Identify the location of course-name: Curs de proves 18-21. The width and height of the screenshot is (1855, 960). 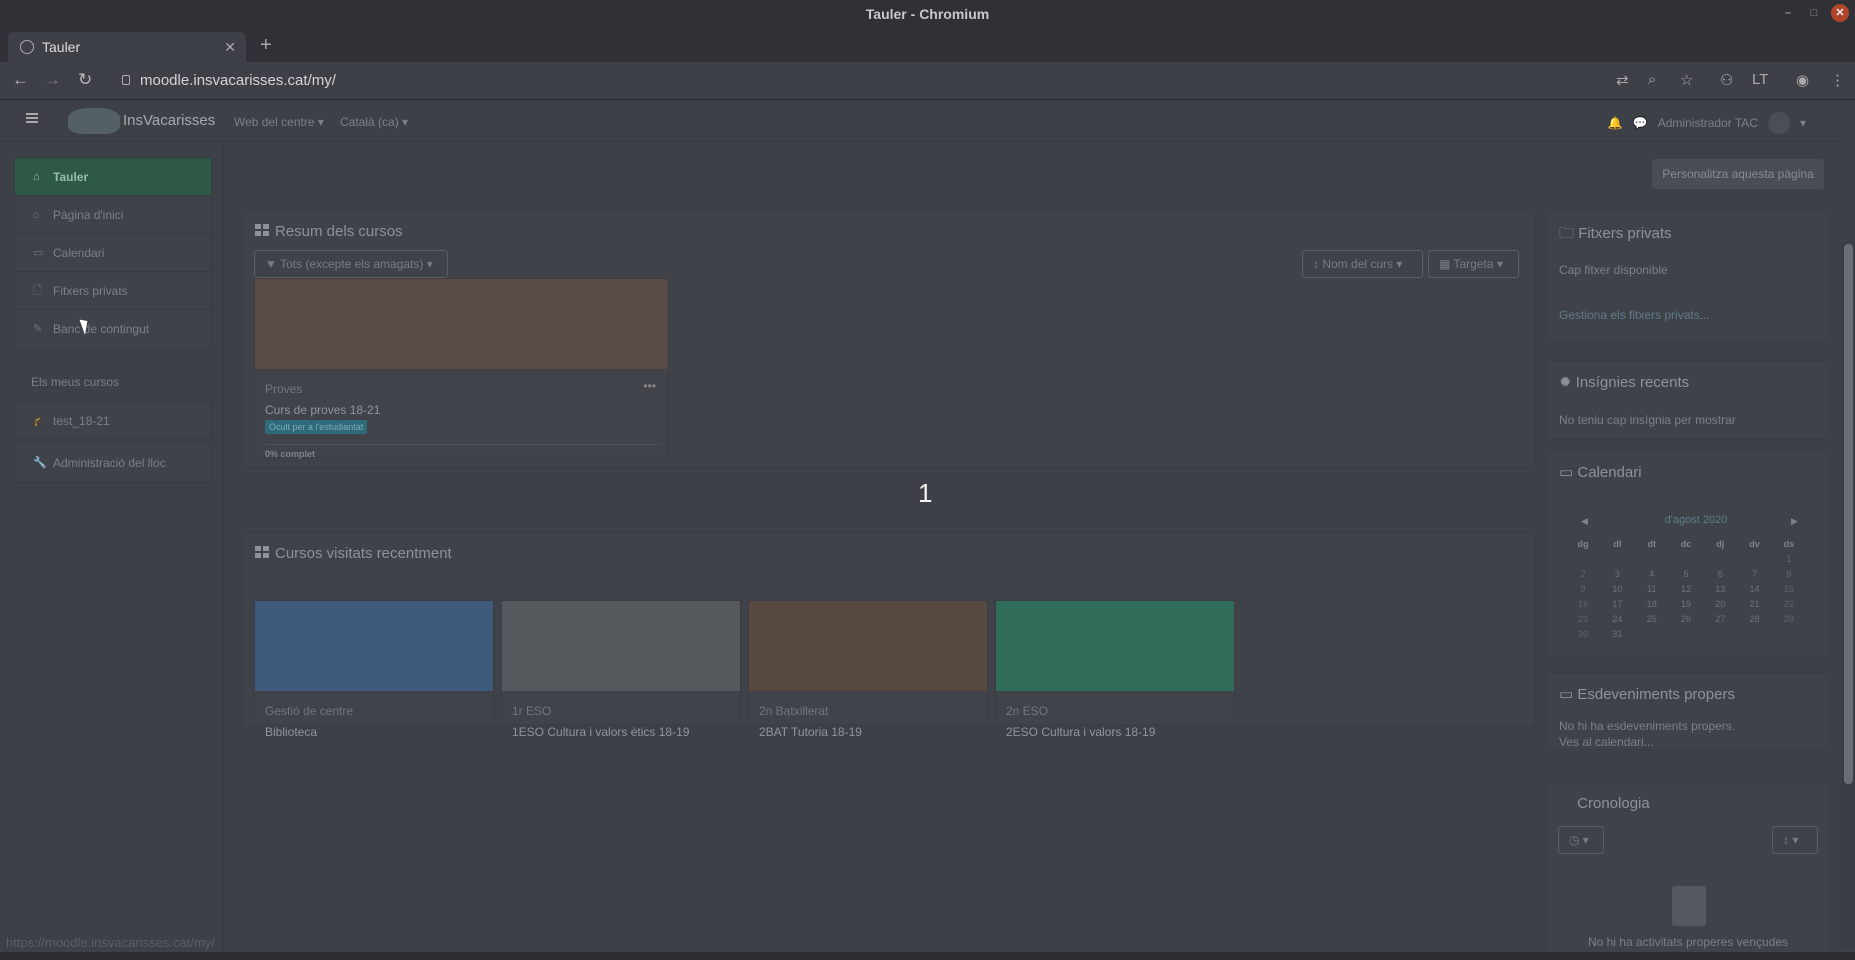
(322, 410).